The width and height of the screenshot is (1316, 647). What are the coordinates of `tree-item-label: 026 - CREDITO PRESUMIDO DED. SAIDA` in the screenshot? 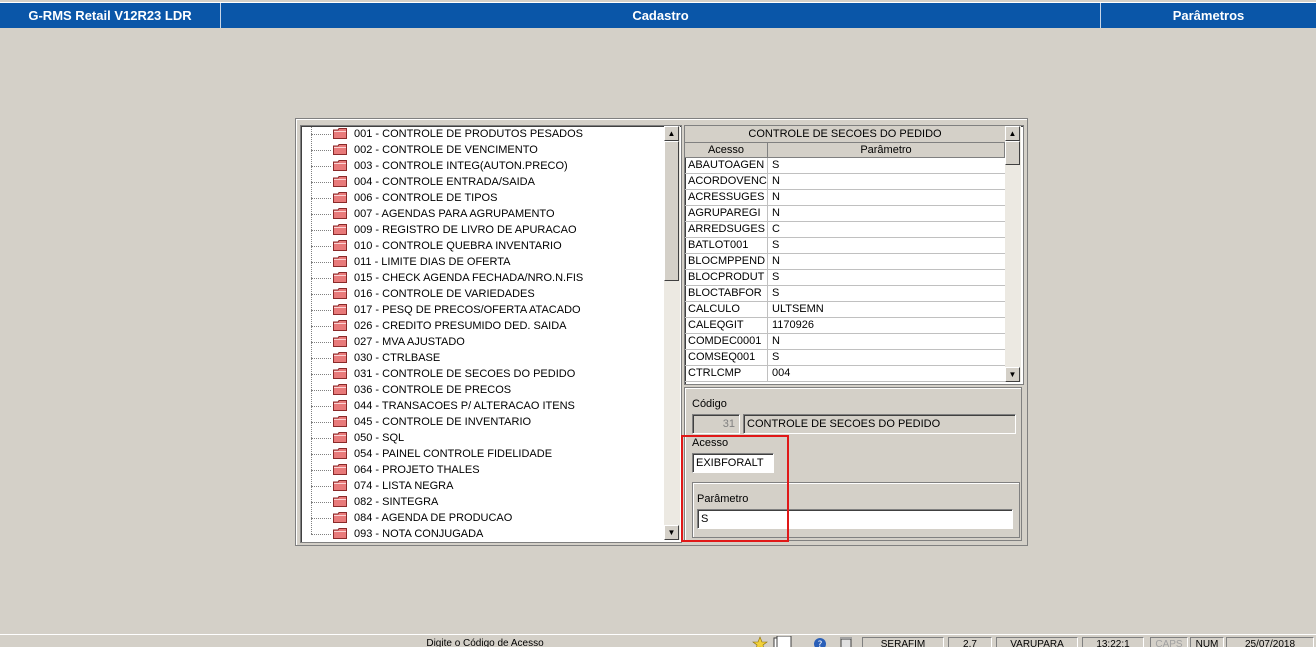 It's located at (460, 326).